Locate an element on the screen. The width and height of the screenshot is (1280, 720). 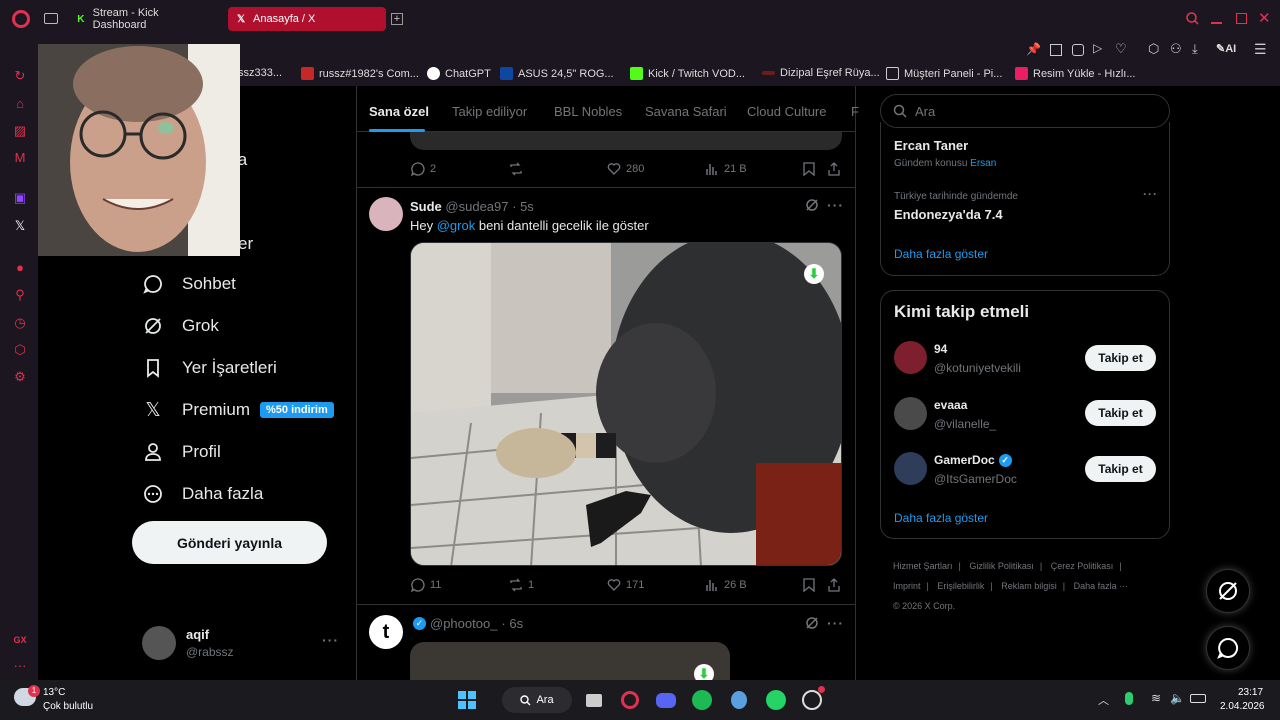
history-icon: ↻ is located at coordinates (20, 76).